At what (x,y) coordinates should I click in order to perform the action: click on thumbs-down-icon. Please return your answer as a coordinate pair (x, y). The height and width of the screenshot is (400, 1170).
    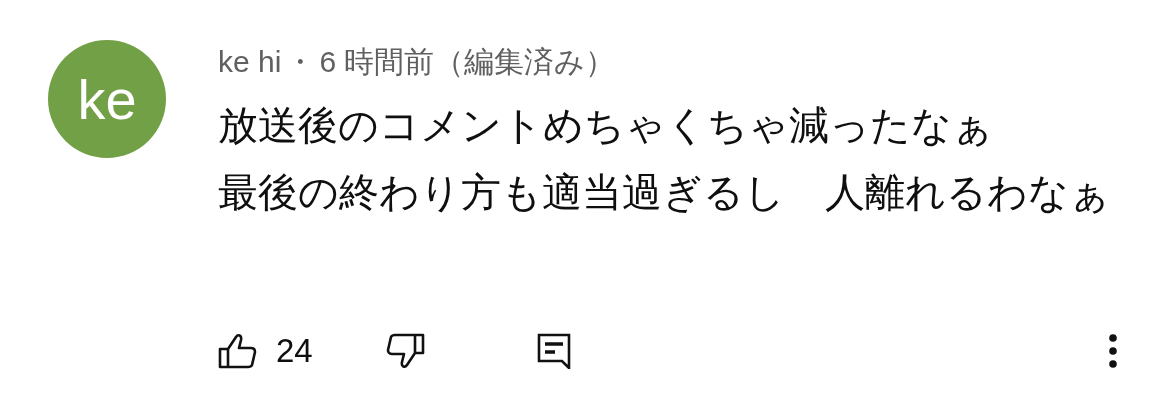
    Looking at the image, I should click on (404, 351).